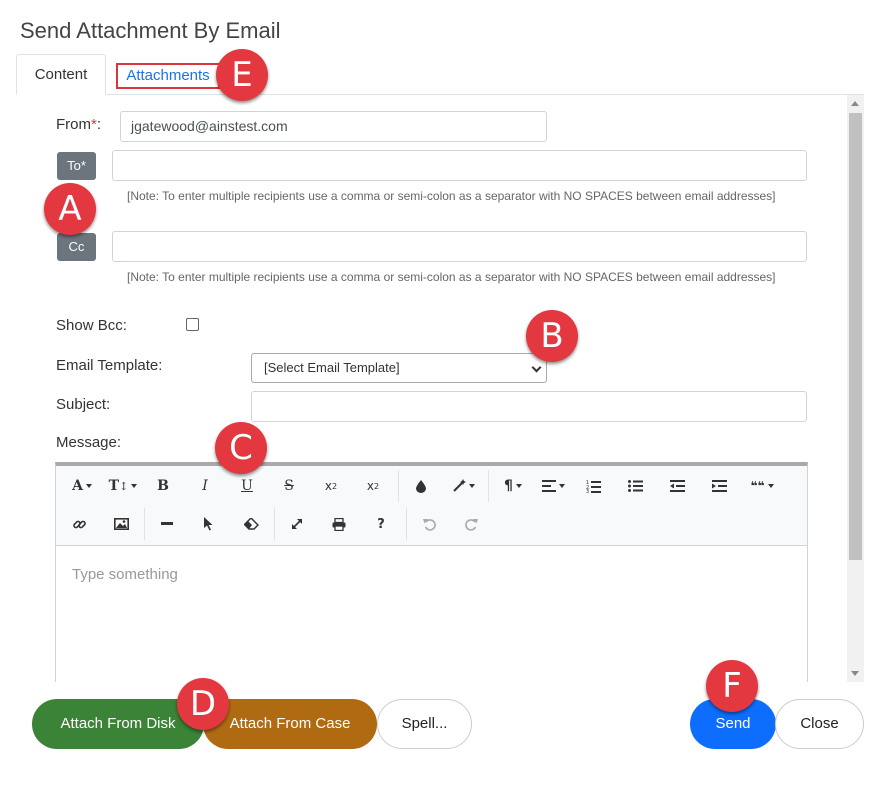  I want to click on align-icon, so click(553, 486).